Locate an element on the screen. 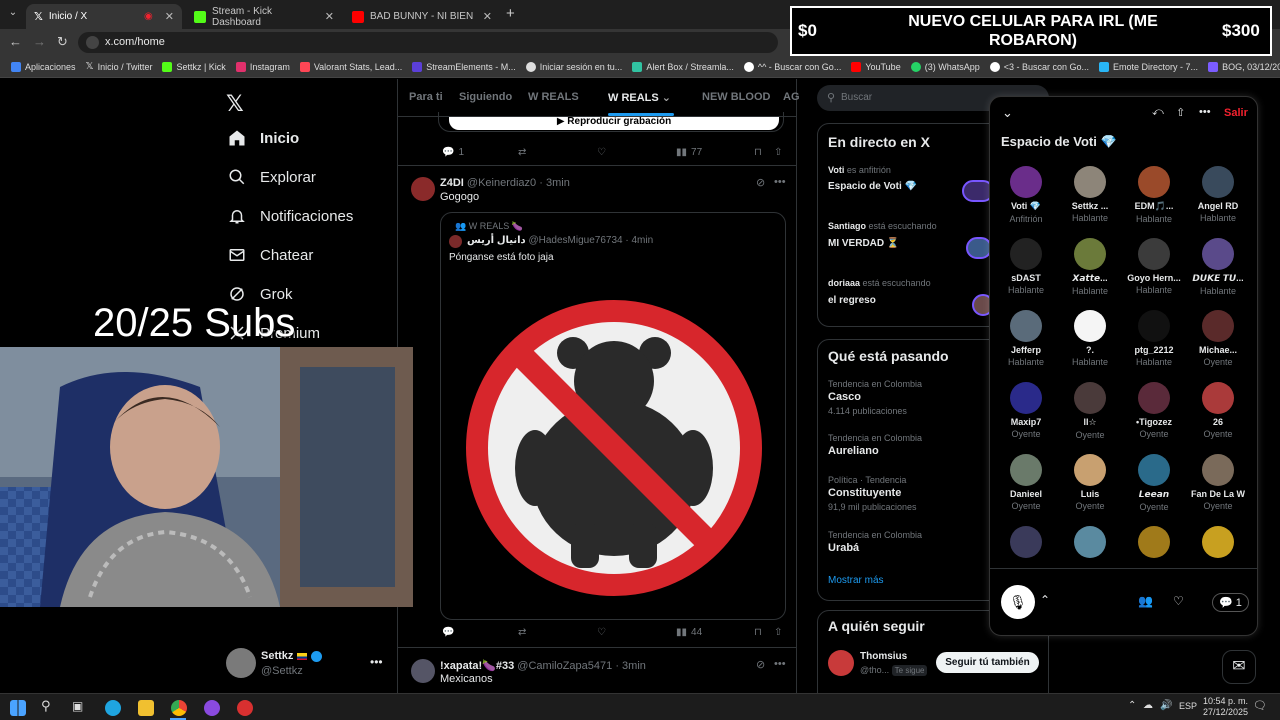 This screenshot has width=1280, height=720. participant: Settkz ... Hablante is located at coordinates (1090, 194).